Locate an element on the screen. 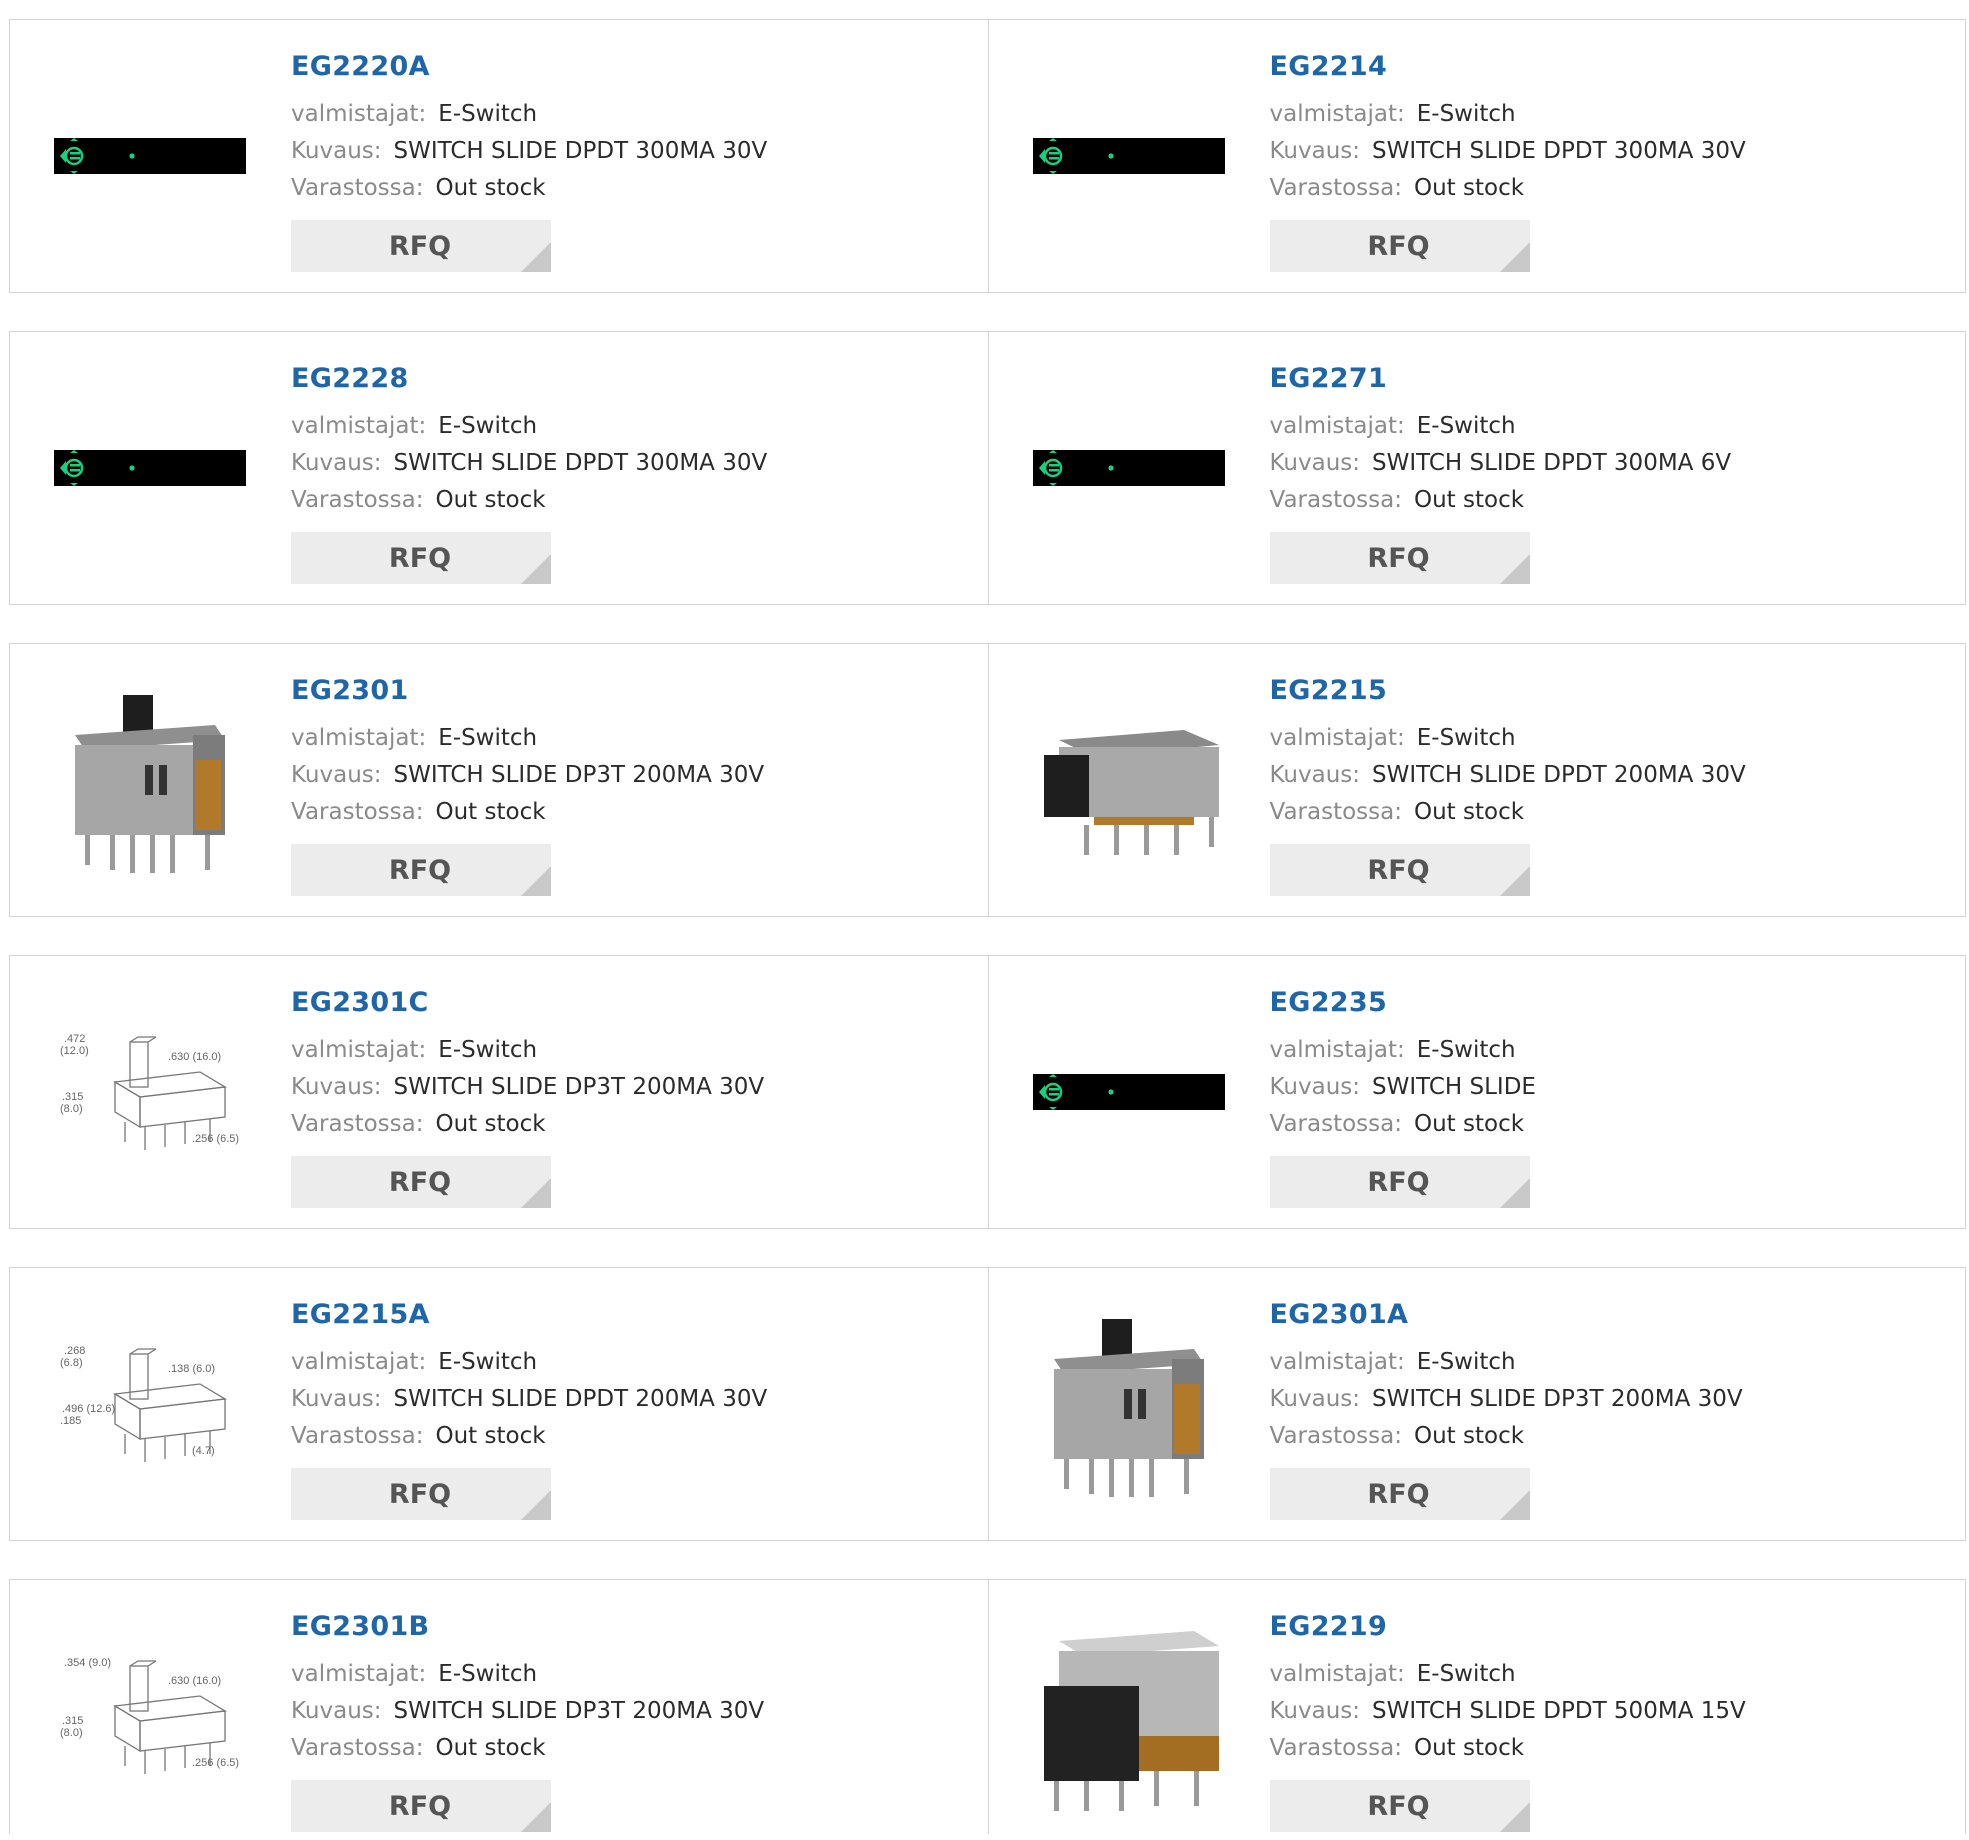  product-image: .354 (9.0) .630 (16.0) .315 (8.0) .256 (6.5) is located at coordinates (150, 1716).